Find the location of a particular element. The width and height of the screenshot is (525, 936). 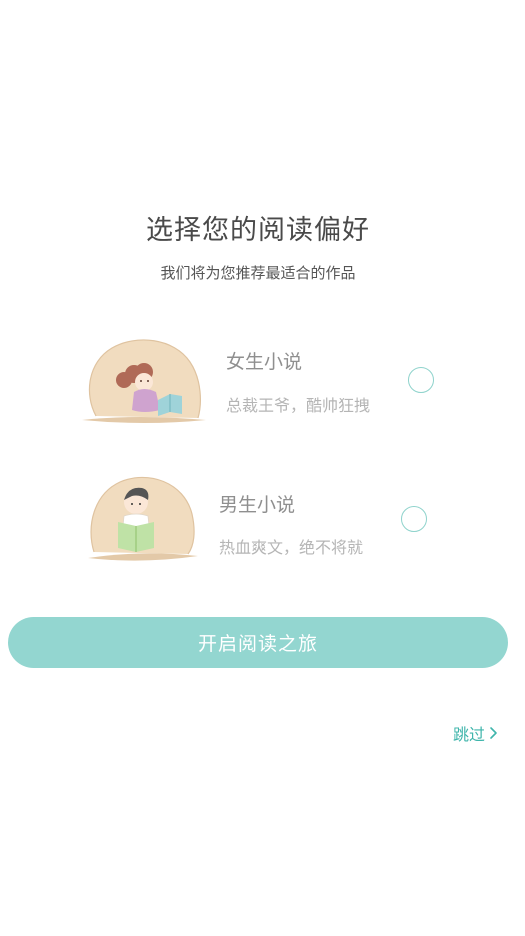

option-title: 男生小说 is located at coordinates (257, 505).